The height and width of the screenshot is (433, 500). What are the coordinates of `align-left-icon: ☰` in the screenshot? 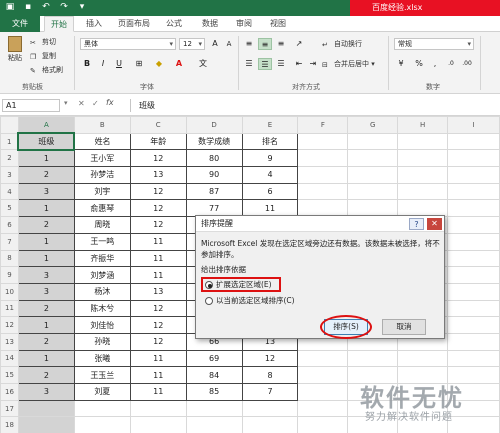 It's located at (249, 64).